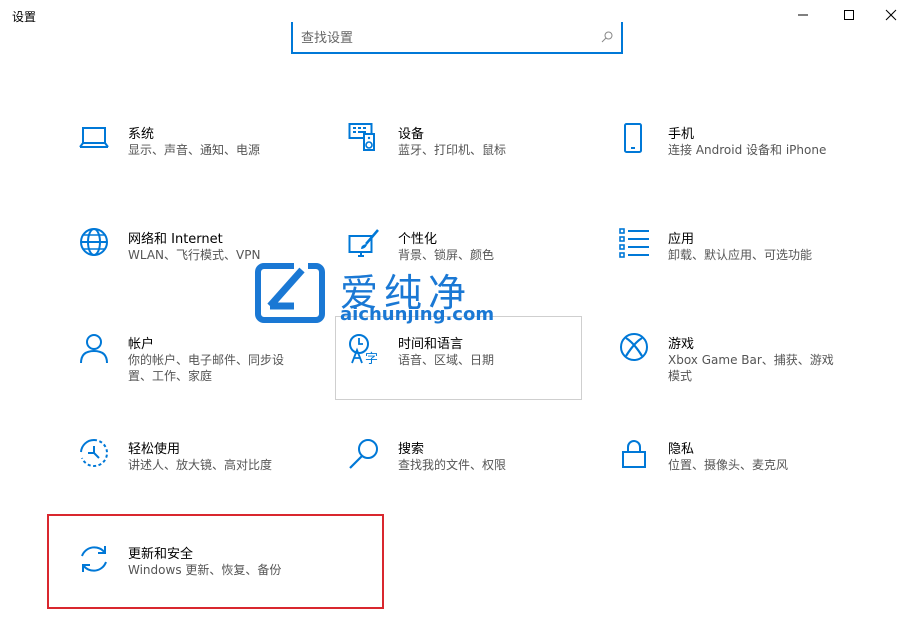 Image resolution: width=914 pixels, height=630 pixels. What do you see at coordinates (418, 239) in the screenshot?
I see `tile-title: 个性化` at bounding box center [418, 239].